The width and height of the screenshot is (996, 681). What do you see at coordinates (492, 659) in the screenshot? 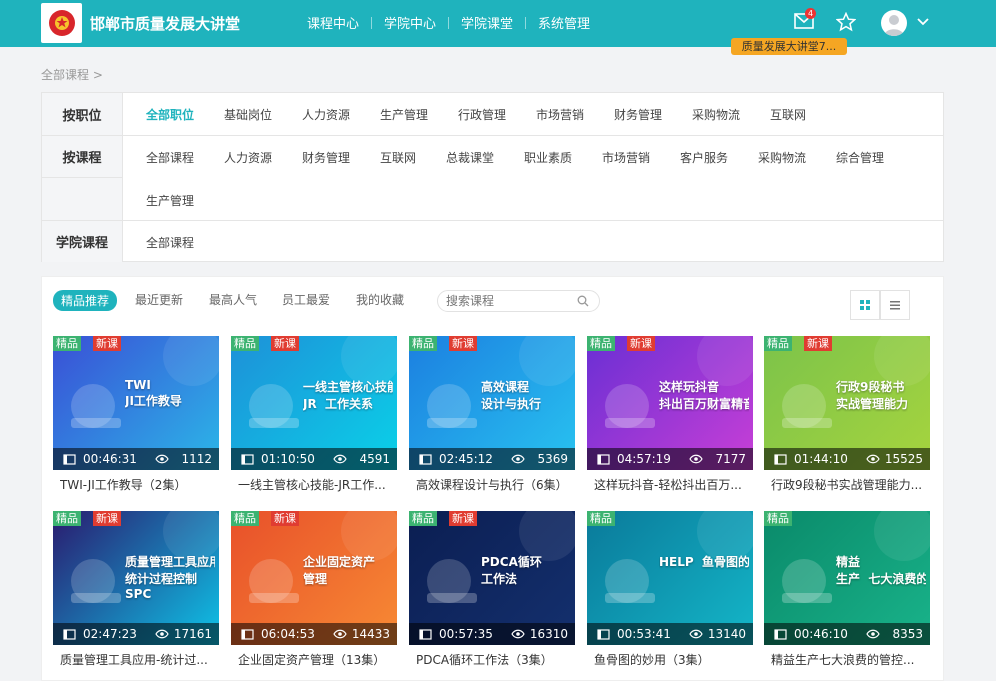
I see `course-title: PDCA循环工作法（3集）` at bounding box center [492, 659].